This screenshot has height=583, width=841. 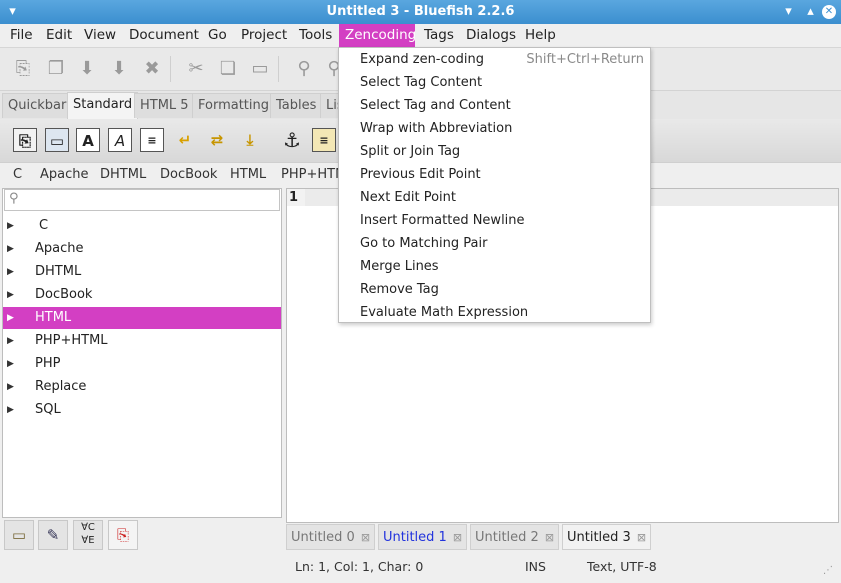 What do you see at coordinates (292, 140) in the screenshot?
I see `anchor-icon: ⚓` at bounding box center [292, 140].